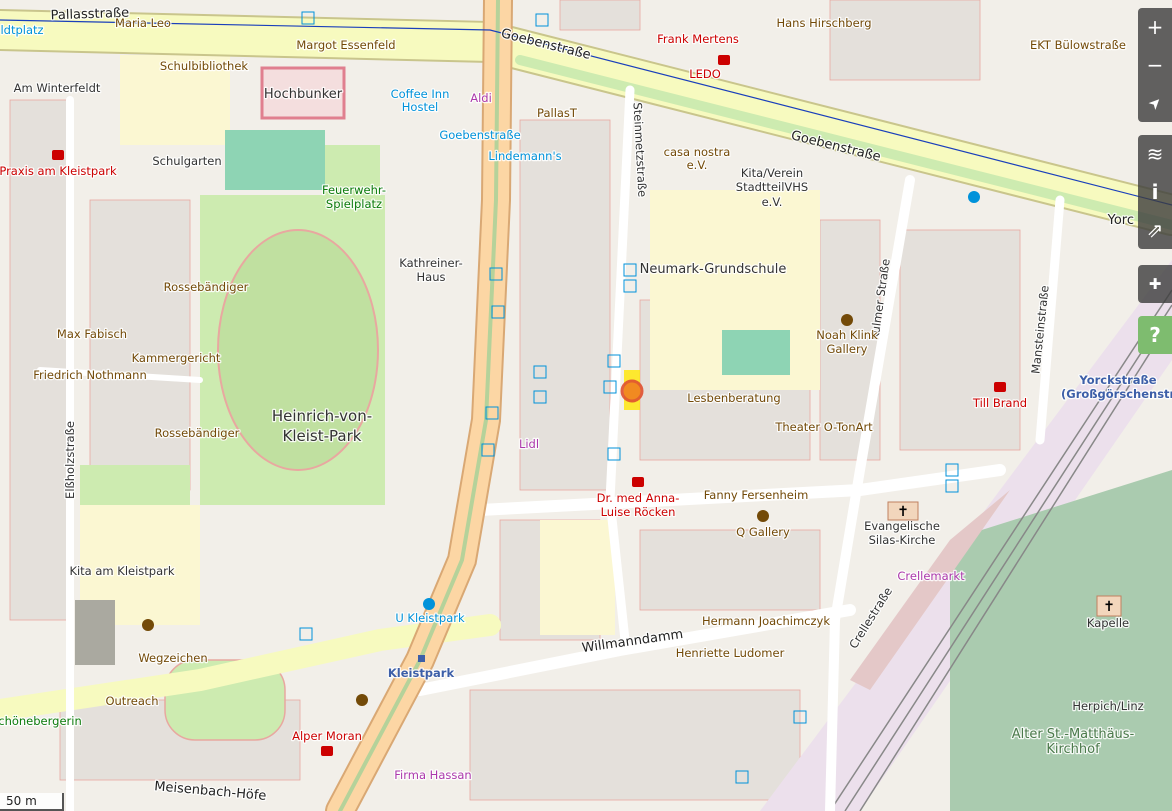 The image size is (1172, 811). Describe the element at coordinates (638, 512) in the screenshot. I see `poi-label: Luise Röcken` at that location.